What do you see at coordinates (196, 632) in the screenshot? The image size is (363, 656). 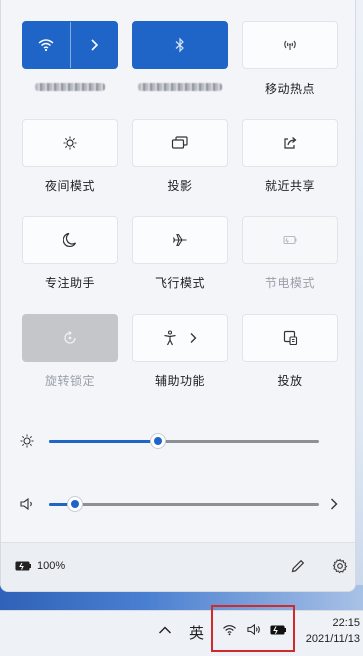 I see `input-method-indicator: 英` at bounding box center [196, 632].